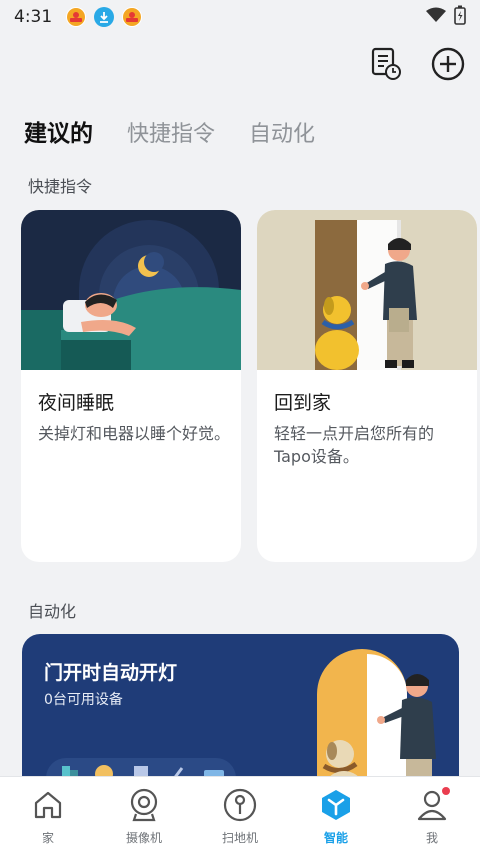 This screenshot has height=854, width=480. What do you see at coordinates (240, 805) in the screenshot?
I see `robot-vacuum-icon` at bounding box center [240, 805].